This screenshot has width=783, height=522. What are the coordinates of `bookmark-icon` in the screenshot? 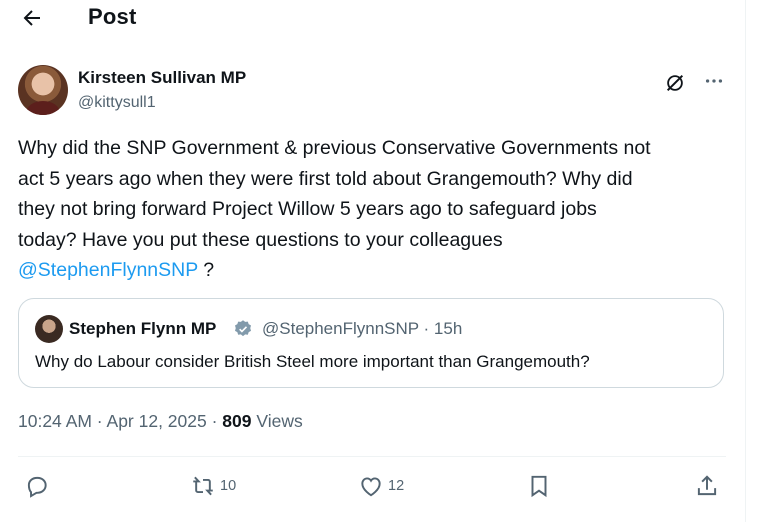 It's located at (539, 486).